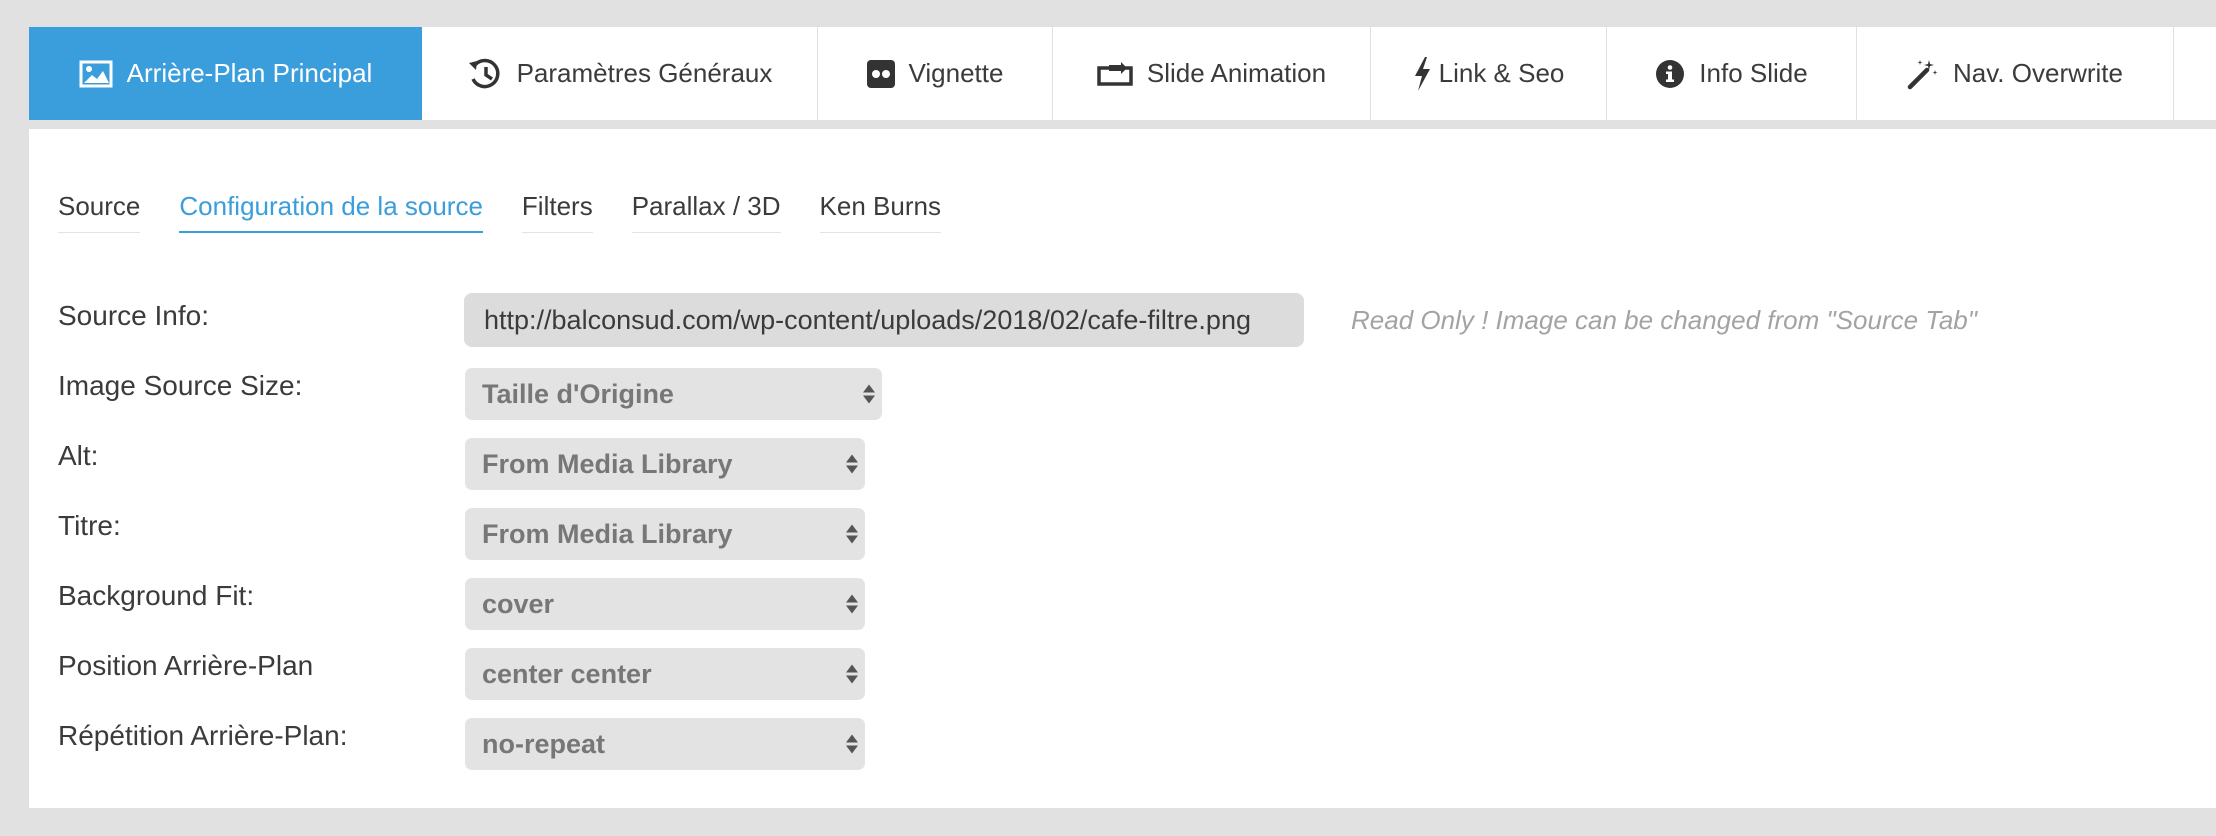  What do you see at coordinates (567, 673) in the screenshot?
I see `select-value: center center` at bounding box center [567, 673].